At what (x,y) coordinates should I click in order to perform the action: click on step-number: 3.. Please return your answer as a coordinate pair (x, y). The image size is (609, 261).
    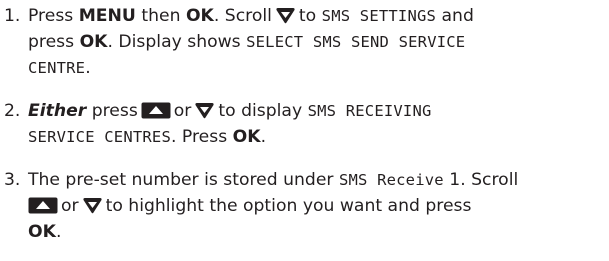
    Looking at the image, I should click on (12, 180).